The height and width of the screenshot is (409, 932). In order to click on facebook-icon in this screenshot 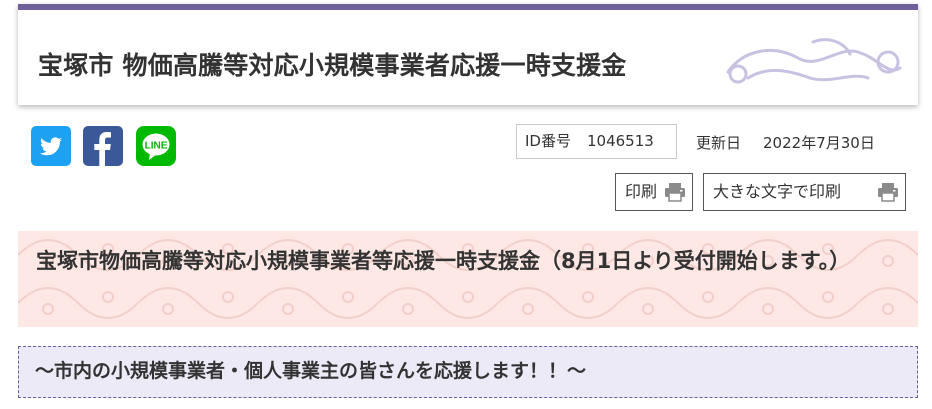, I will do `click(102, 149)`.